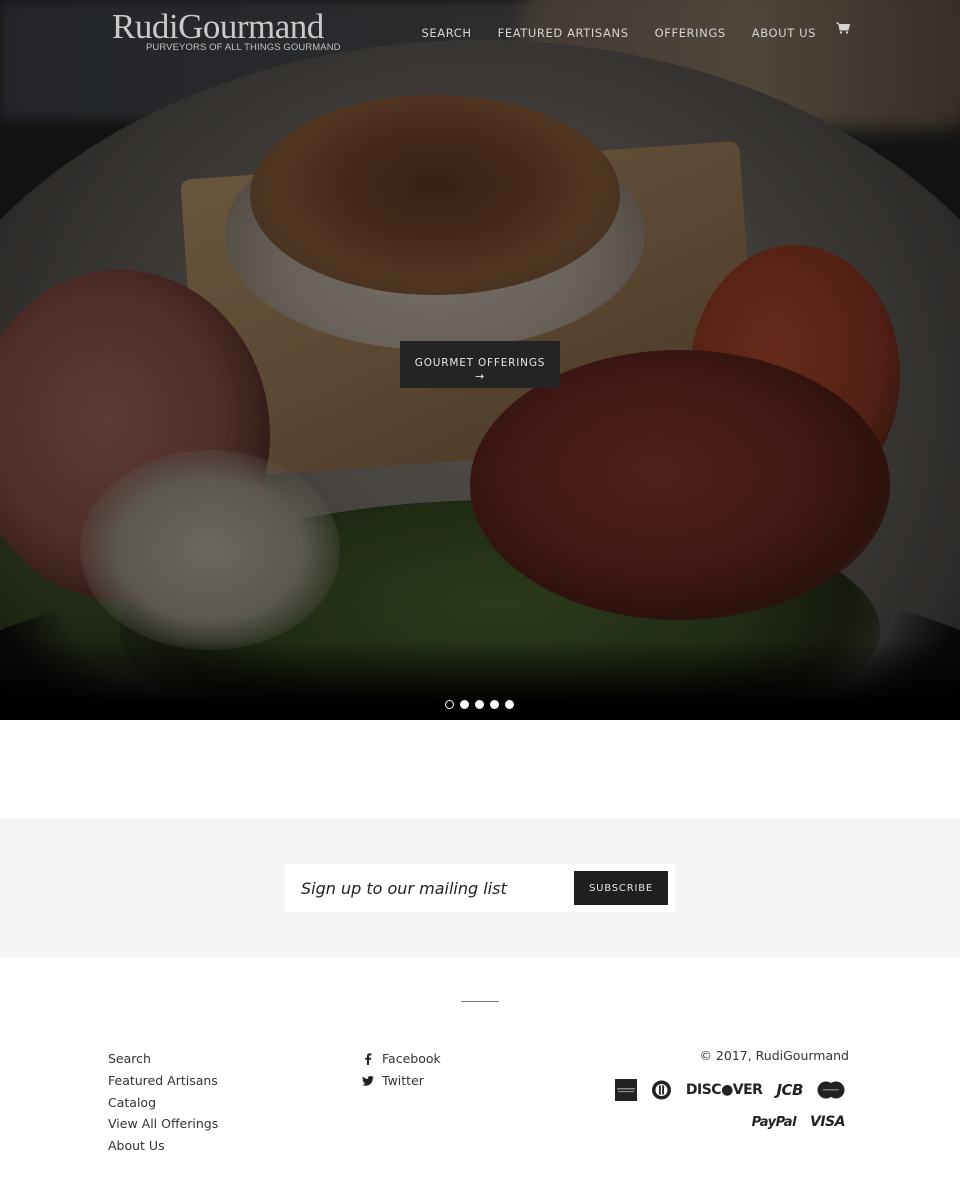  Describe the element at coordinates (243, 47) in the screenshot. I see `logo-tagline: PURVEYORS OF ALL THINGS GOURMAND` at that location.